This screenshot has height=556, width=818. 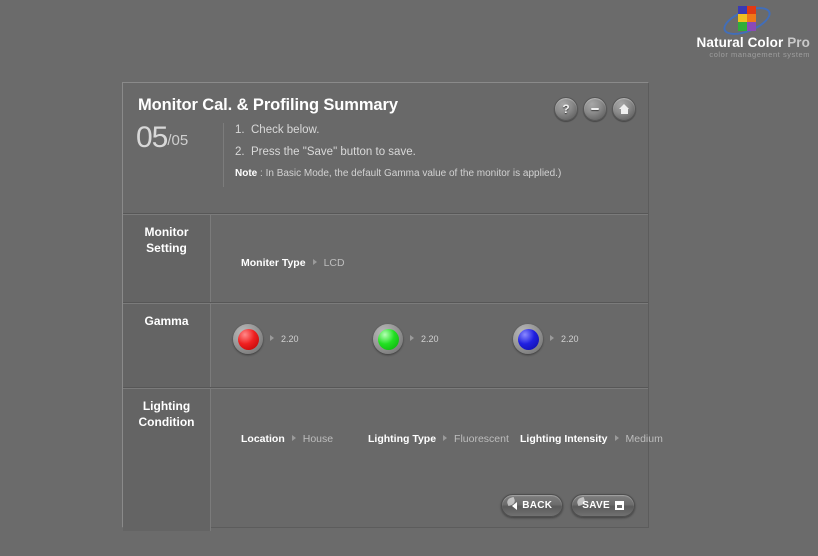 I want to click on field-location: Location House, so click(x=304, y=439).